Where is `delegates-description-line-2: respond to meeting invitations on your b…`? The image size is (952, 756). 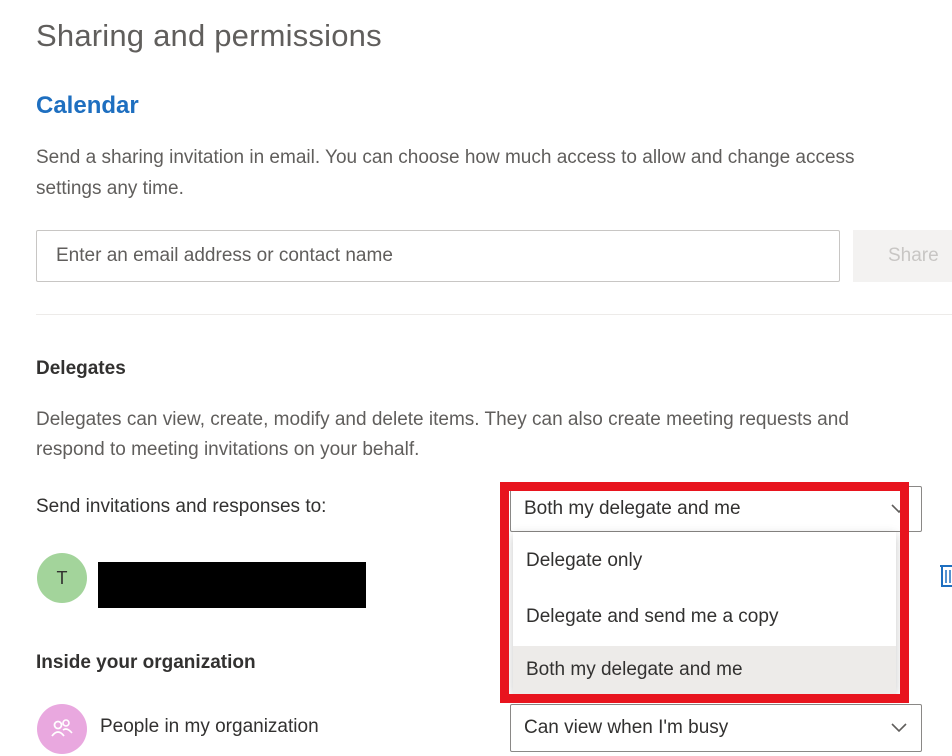
delegates-description-line-2: respond to meeting invitations on your b… is located at coordinates (228, 449).